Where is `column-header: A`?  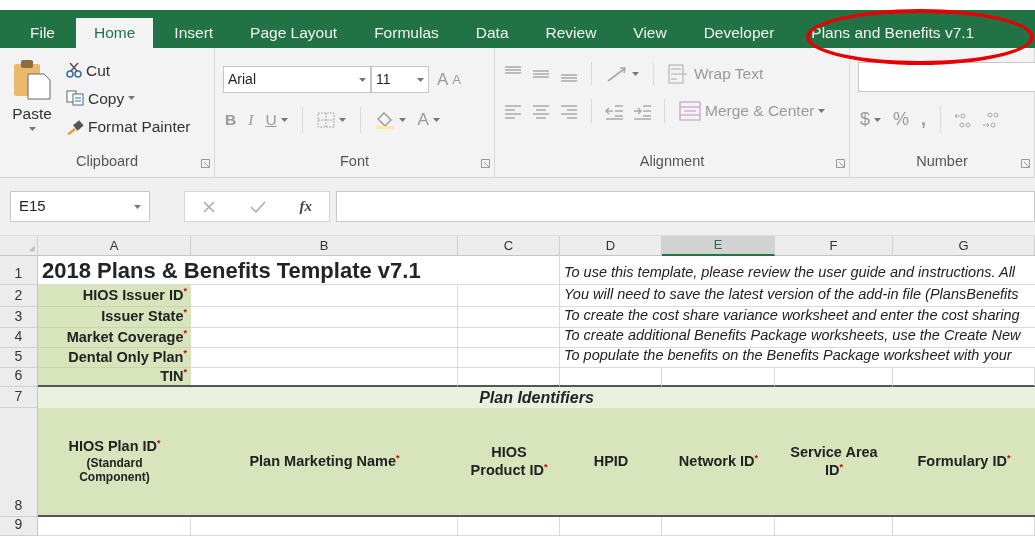 column-header: A is located at coordinates (114, 246).